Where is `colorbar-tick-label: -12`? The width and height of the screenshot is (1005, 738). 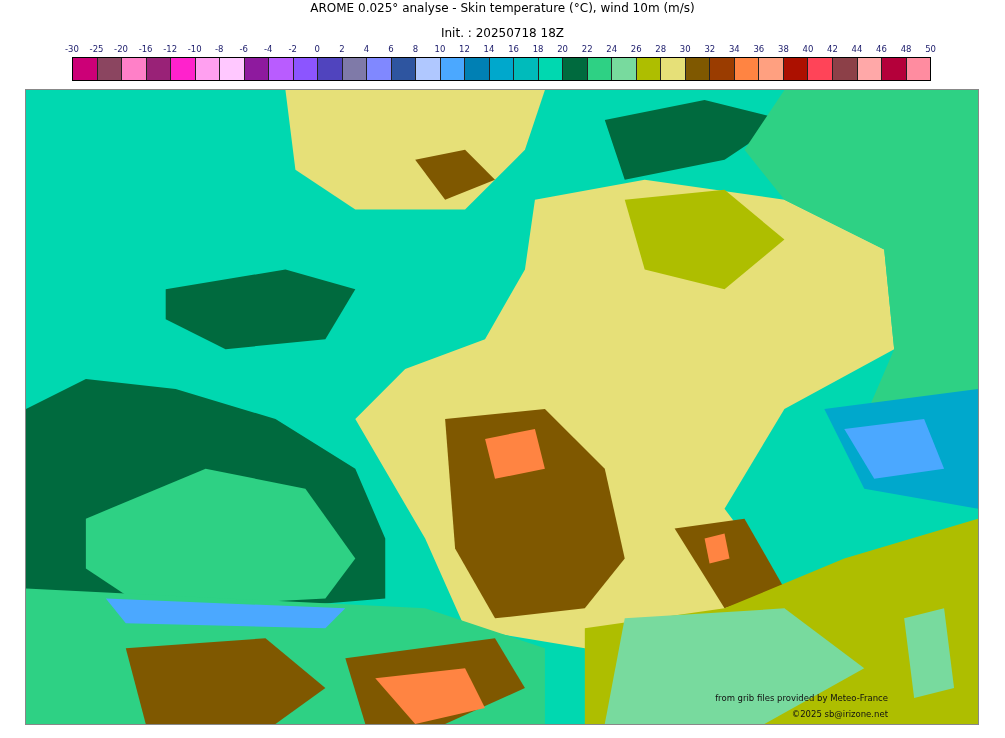 colorbar-tick-label: -12 is located at coordinates (170, 49).